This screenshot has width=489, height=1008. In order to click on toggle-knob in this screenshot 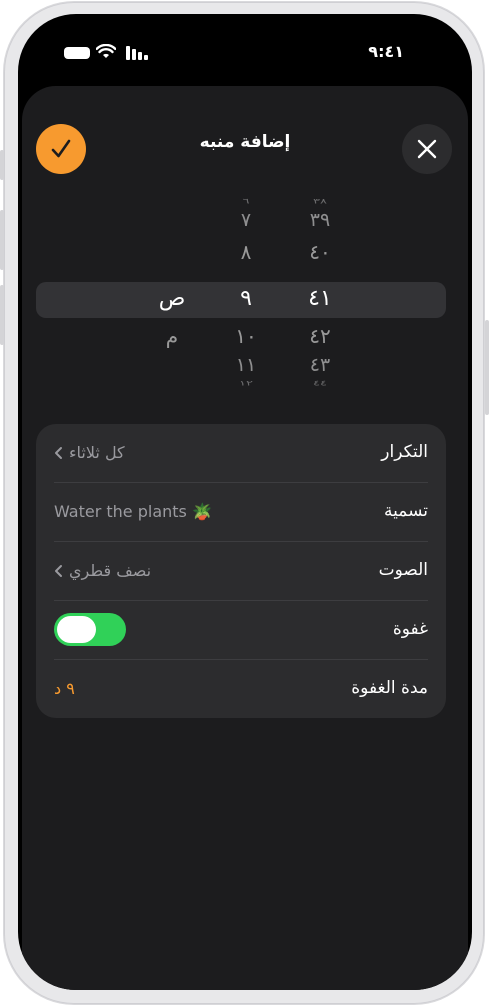, I will do `click(76, 629)`.